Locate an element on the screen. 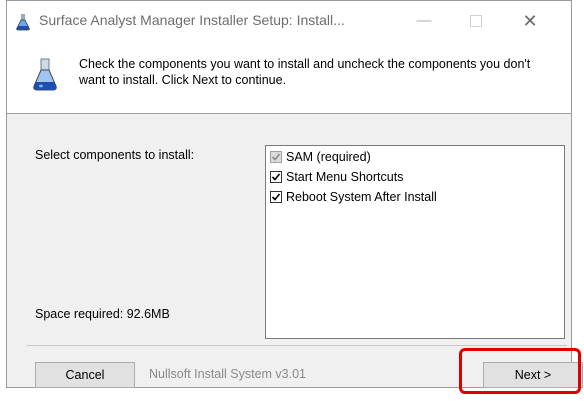 The image size is (584, 401). component-checkbox-start-menu is located at coordinates (276, 177).